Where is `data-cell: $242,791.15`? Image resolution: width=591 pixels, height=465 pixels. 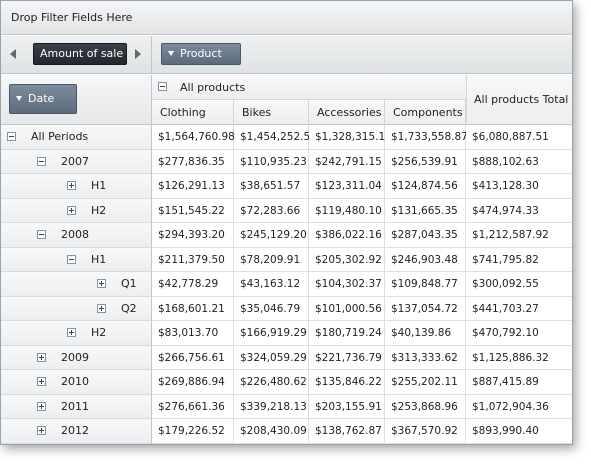 data-cell: $242,791.15 is located at coordinates (347, 161).